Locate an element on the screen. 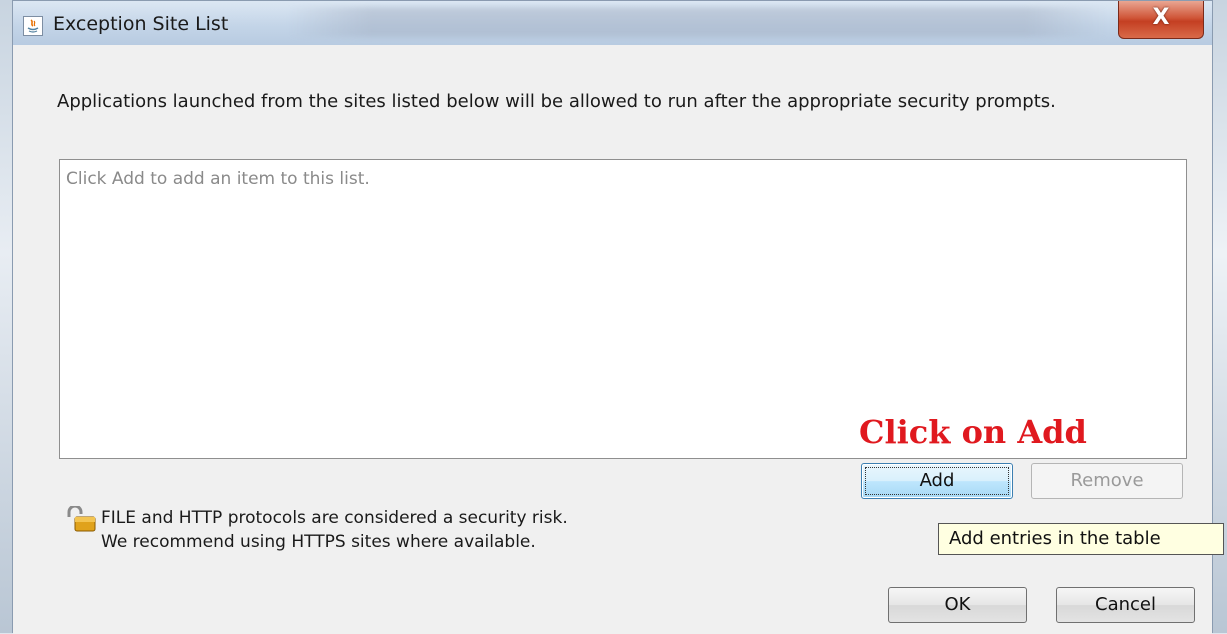 The height and width of the screenshot is (634, 1227). cancel-button: Cancel is located at coordinates (1125, 605).